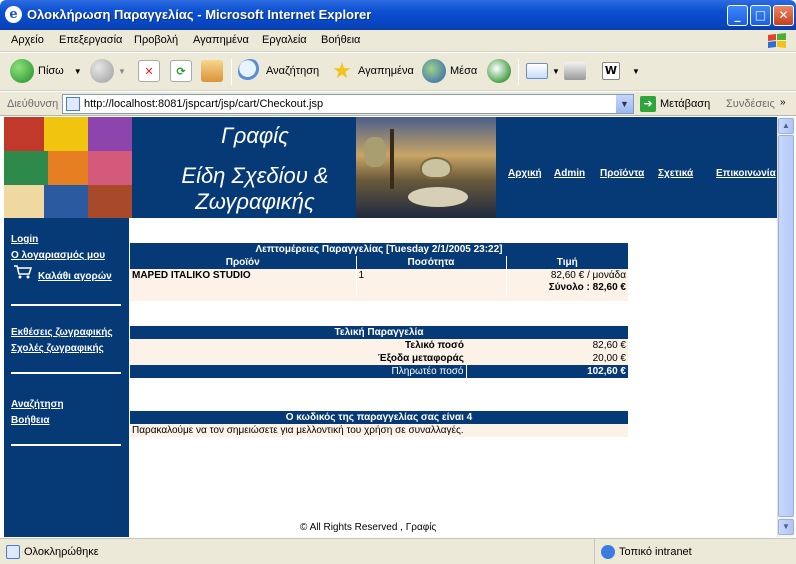  What do you see at coordinates (24, 239) in the screenshot?
I see `sidebar-item-login: Login` at bounding box center [24, 239].